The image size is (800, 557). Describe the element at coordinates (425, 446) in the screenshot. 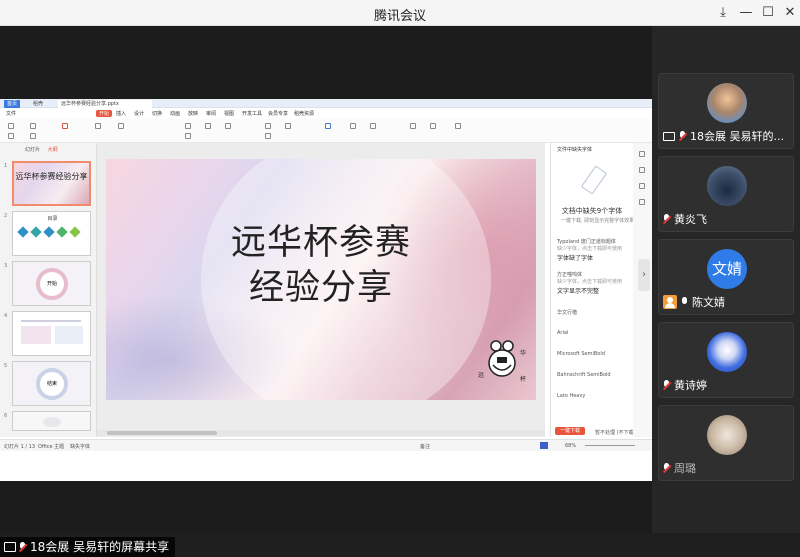

I see `notes-toggle: 备注` at that location.